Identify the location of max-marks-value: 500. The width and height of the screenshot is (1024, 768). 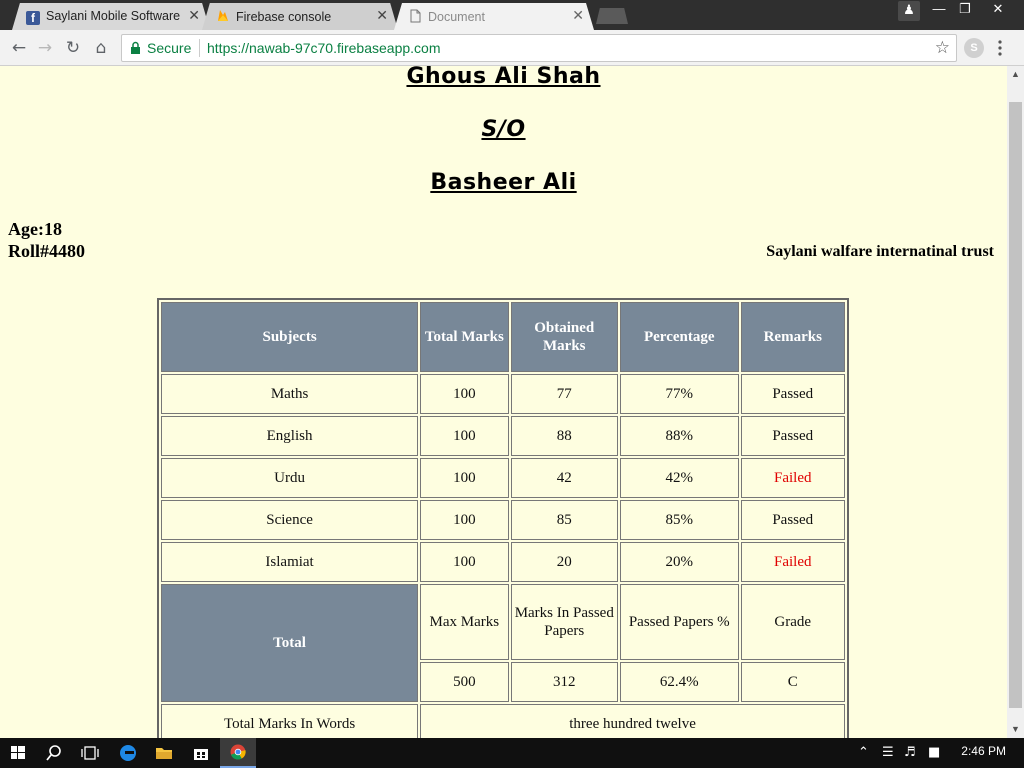
(464, 682).